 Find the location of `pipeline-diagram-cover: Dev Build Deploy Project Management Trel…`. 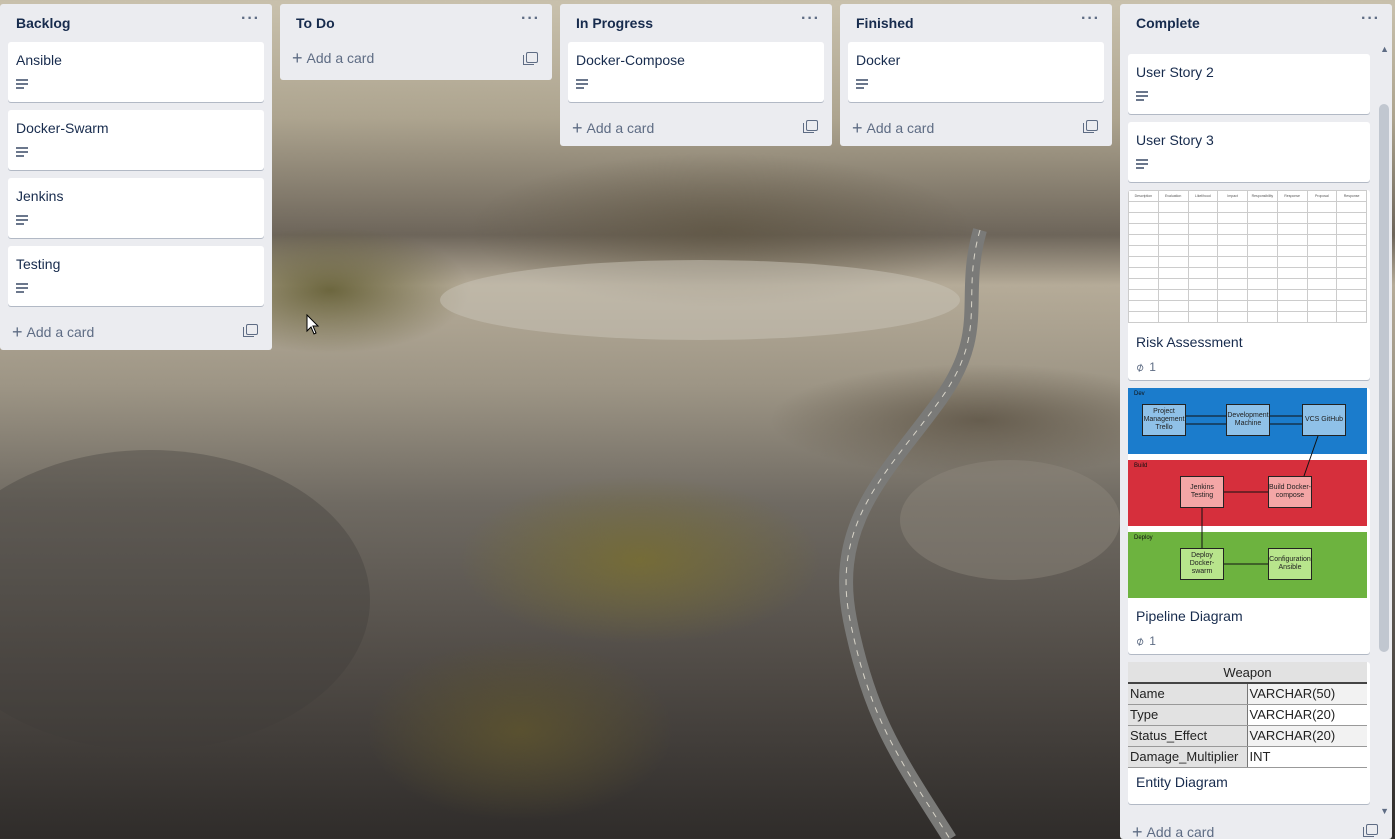

pipeline-diagram-cover: Dev Build Deploy Project Management Trel… is located at coordinates (1249, 494).